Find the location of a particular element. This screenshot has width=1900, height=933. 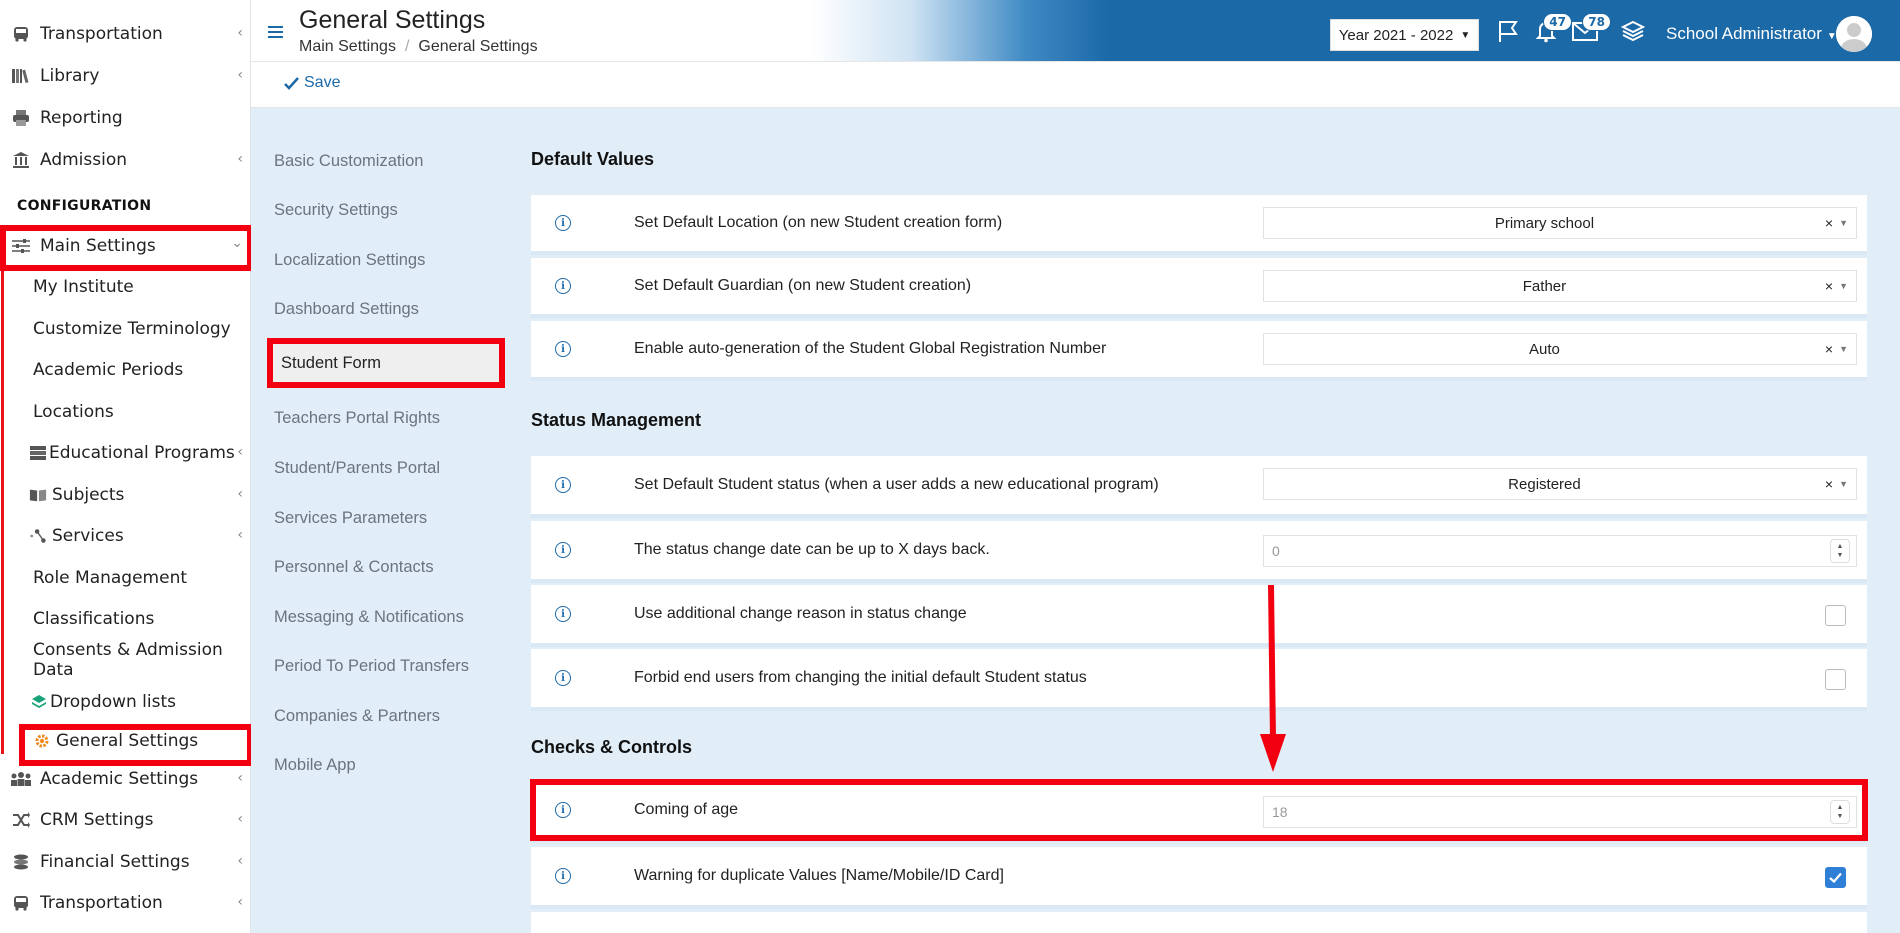

settings-nav-mobile-app: Mobile App is located at coordinates (315, 765).